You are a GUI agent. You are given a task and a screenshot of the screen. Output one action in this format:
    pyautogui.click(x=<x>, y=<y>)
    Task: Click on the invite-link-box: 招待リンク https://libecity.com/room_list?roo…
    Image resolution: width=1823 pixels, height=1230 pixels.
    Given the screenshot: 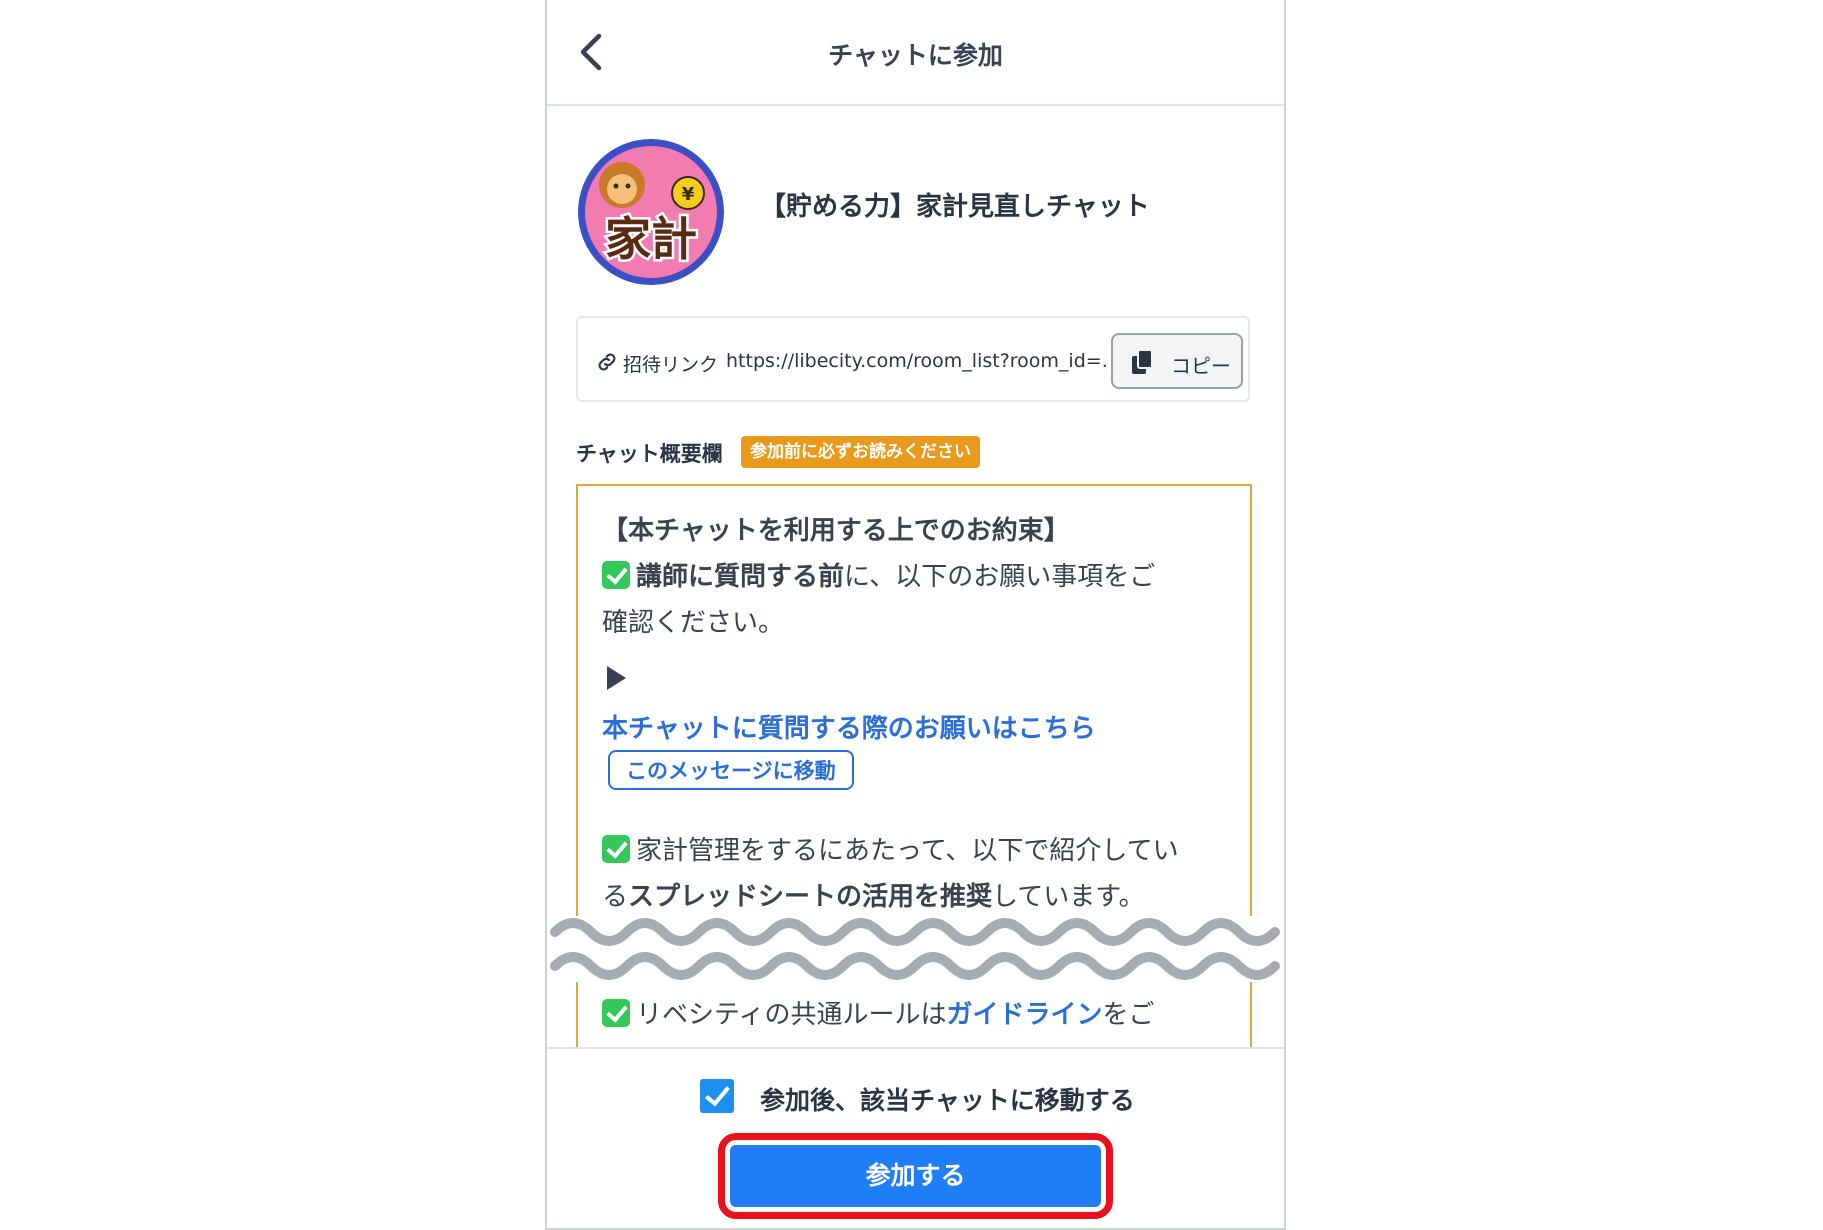 What is the action you would take?
    pyautogui.click(x=913, y=359)
    